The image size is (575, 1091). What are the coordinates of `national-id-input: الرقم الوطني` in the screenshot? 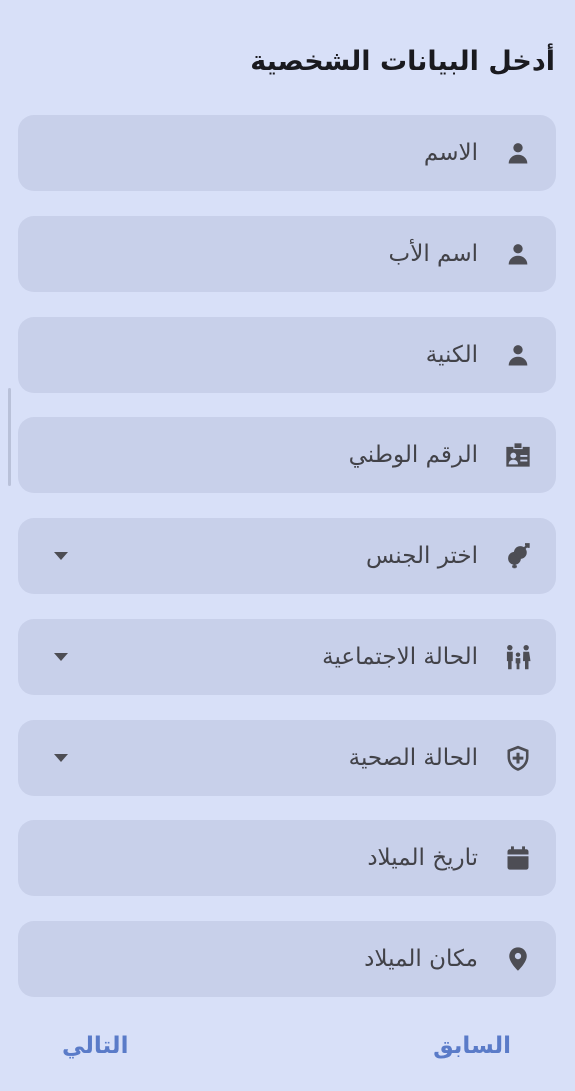 It's located at (287, 455).